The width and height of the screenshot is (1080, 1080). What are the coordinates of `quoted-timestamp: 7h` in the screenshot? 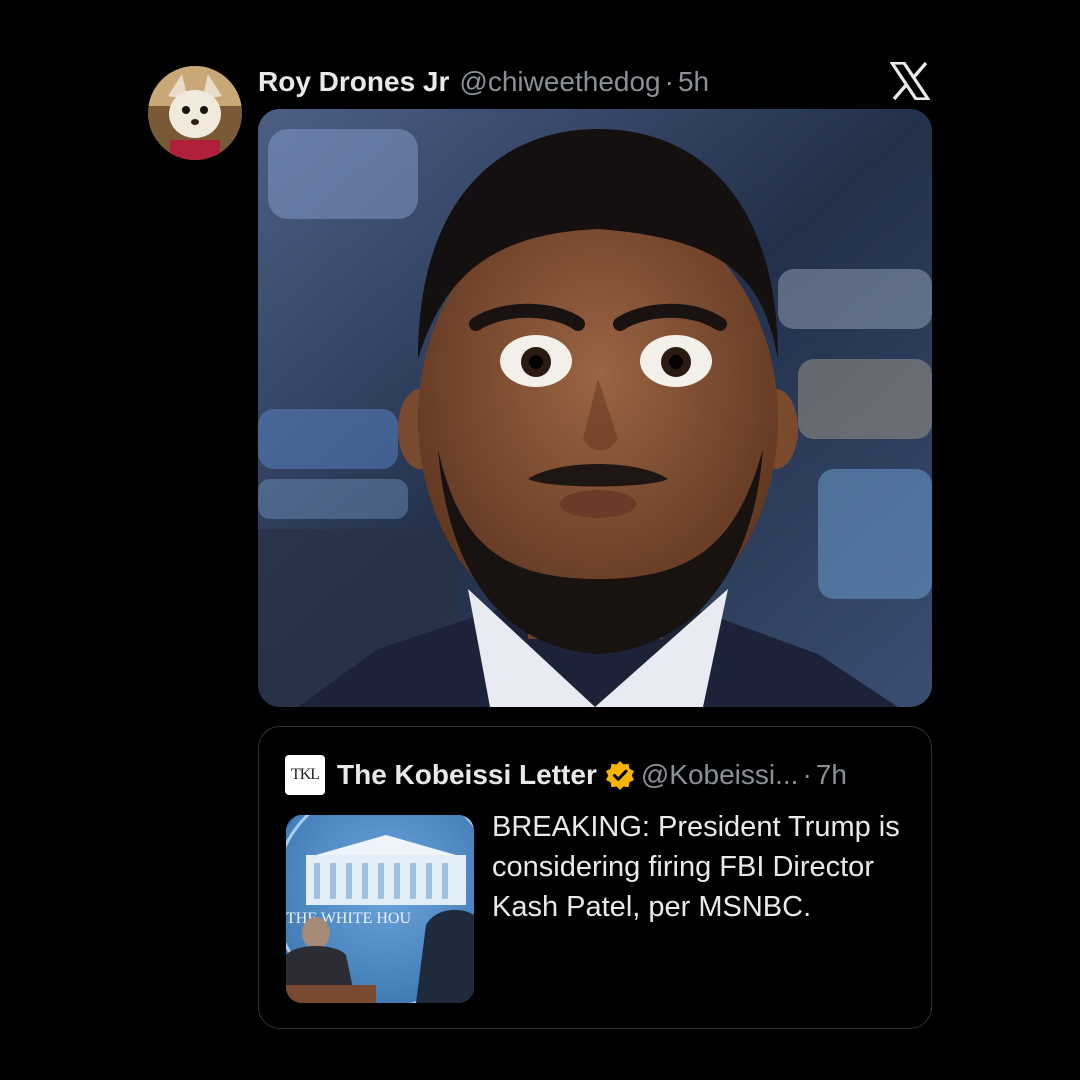 It's located at (831, 775).